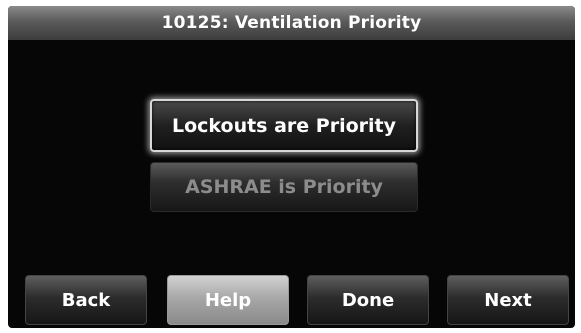 This screenshot has width=581, height=333. Describe the element at coordinates (284, 187) in the screenshot. I see `ashrae-priority-option: ASHRAE is Priority` at that location.